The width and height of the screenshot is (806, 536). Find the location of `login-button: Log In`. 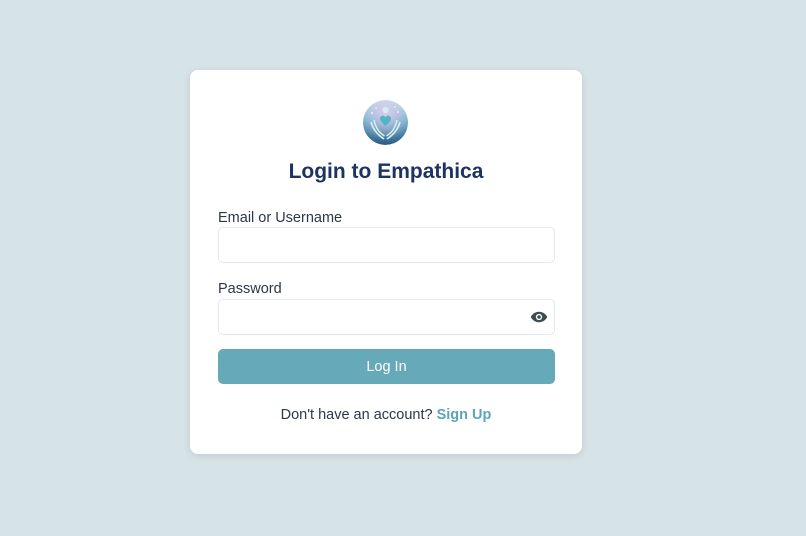

login-button: Log In is located at coordinates (386, 366).